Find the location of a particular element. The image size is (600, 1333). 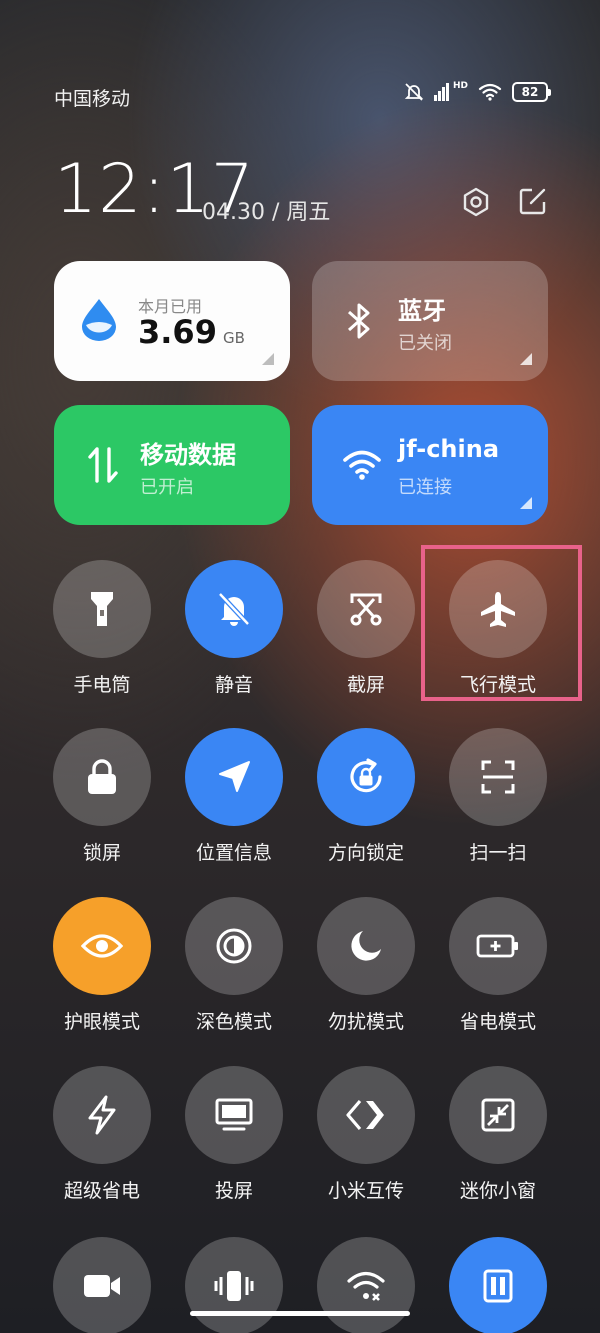

toggle-lock-screen: 锁屏 is located at coordinates (102, 803).